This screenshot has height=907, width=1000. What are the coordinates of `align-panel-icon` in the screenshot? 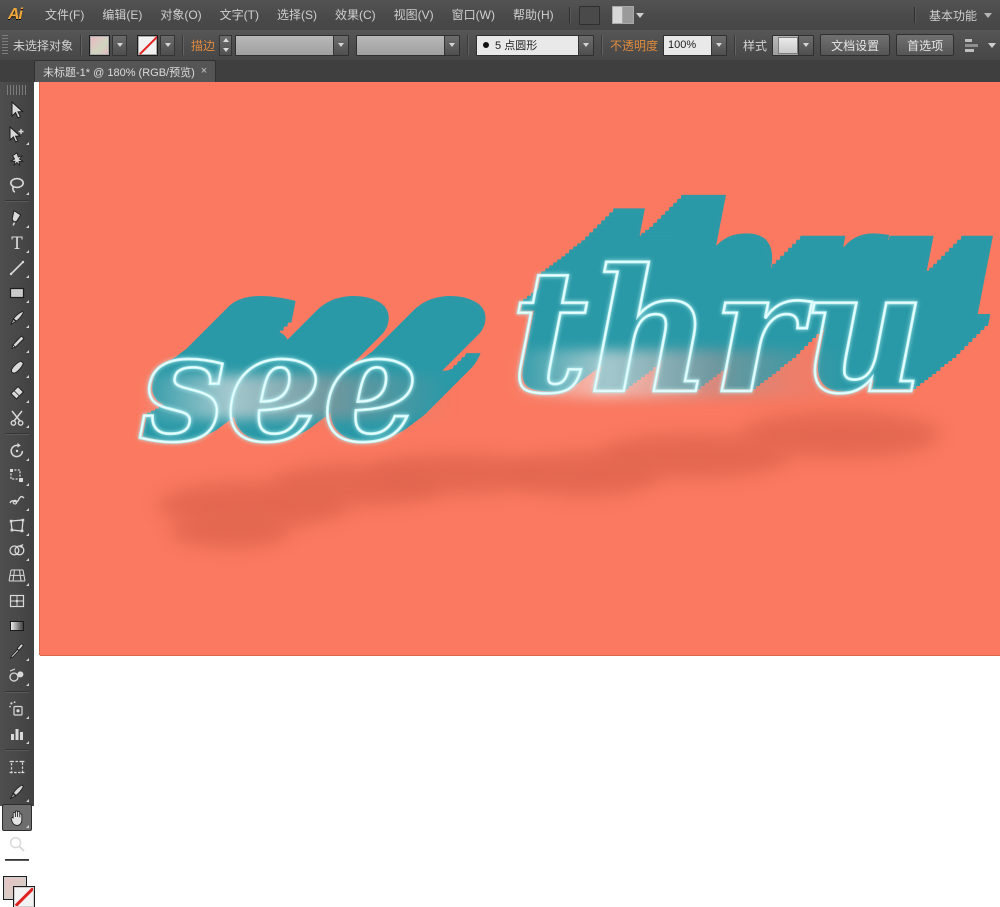 It's located at (974, 45).